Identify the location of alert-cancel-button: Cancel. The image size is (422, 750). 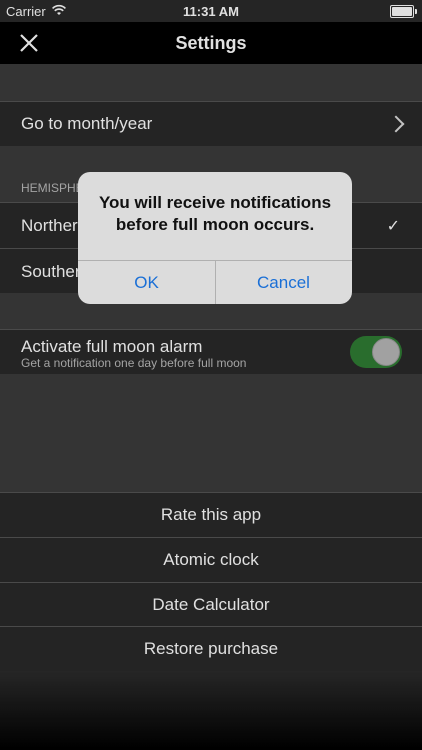
(283, 282).